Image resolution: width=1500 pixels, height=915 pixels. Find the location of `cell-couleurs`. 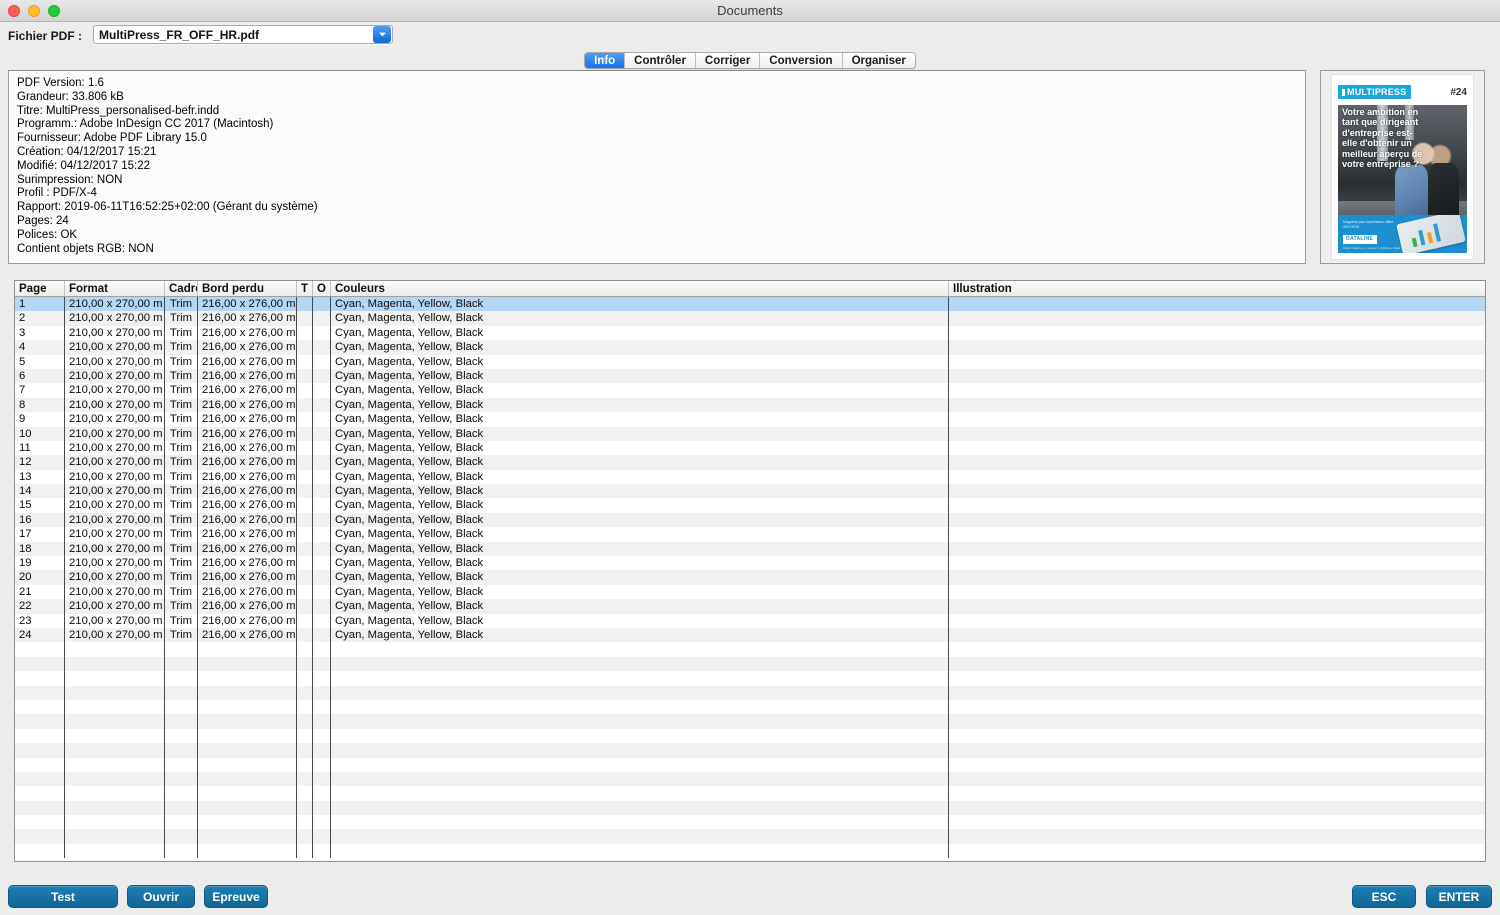

cell-couleurs is located at coordinates (640, 692).